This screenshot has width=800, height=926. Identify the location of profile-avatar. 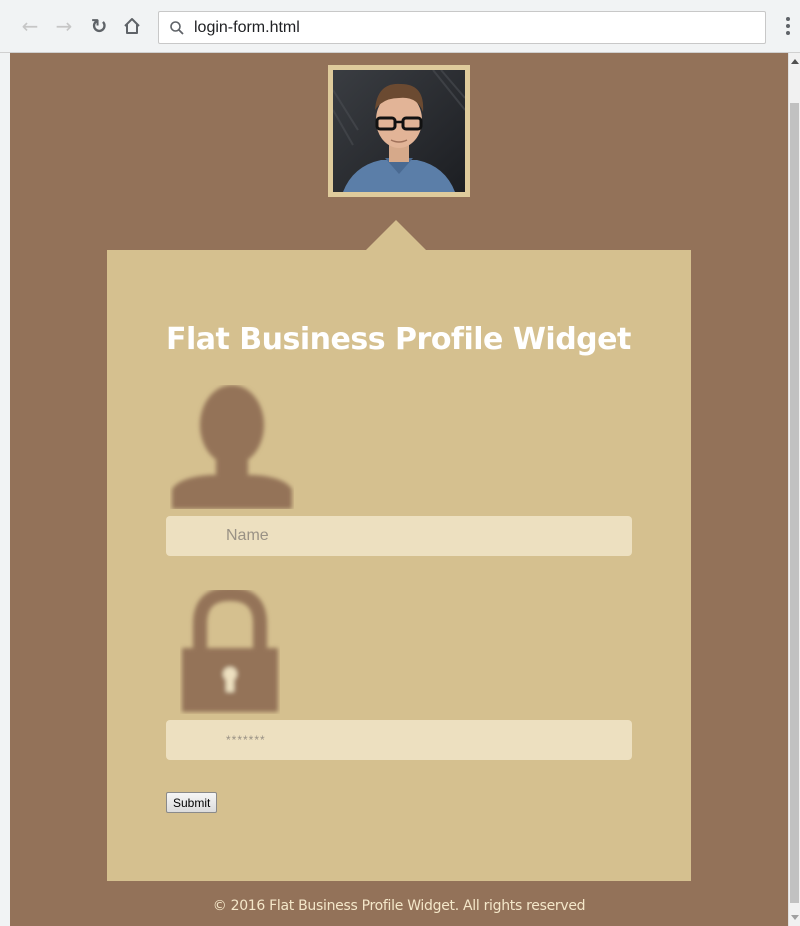
(399, 131).